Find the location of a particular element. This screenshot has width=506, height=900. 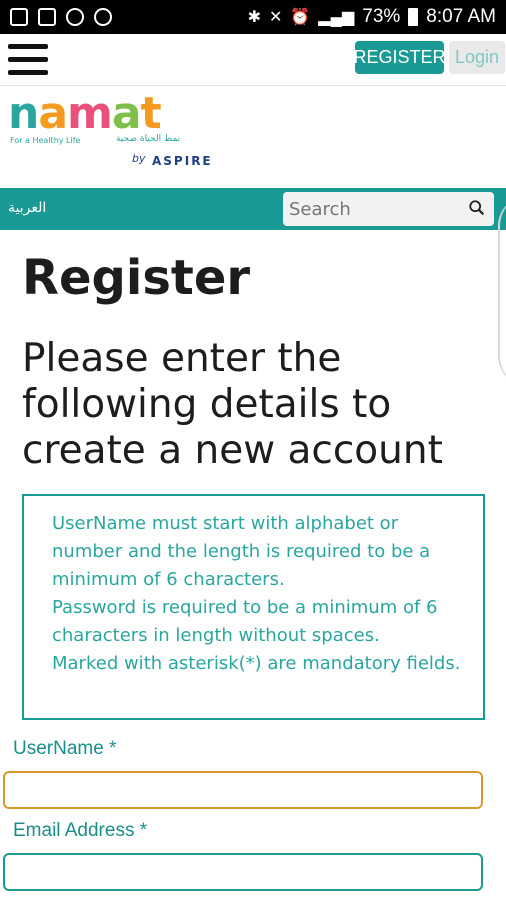

email-field is located at coordinates (243, 872).